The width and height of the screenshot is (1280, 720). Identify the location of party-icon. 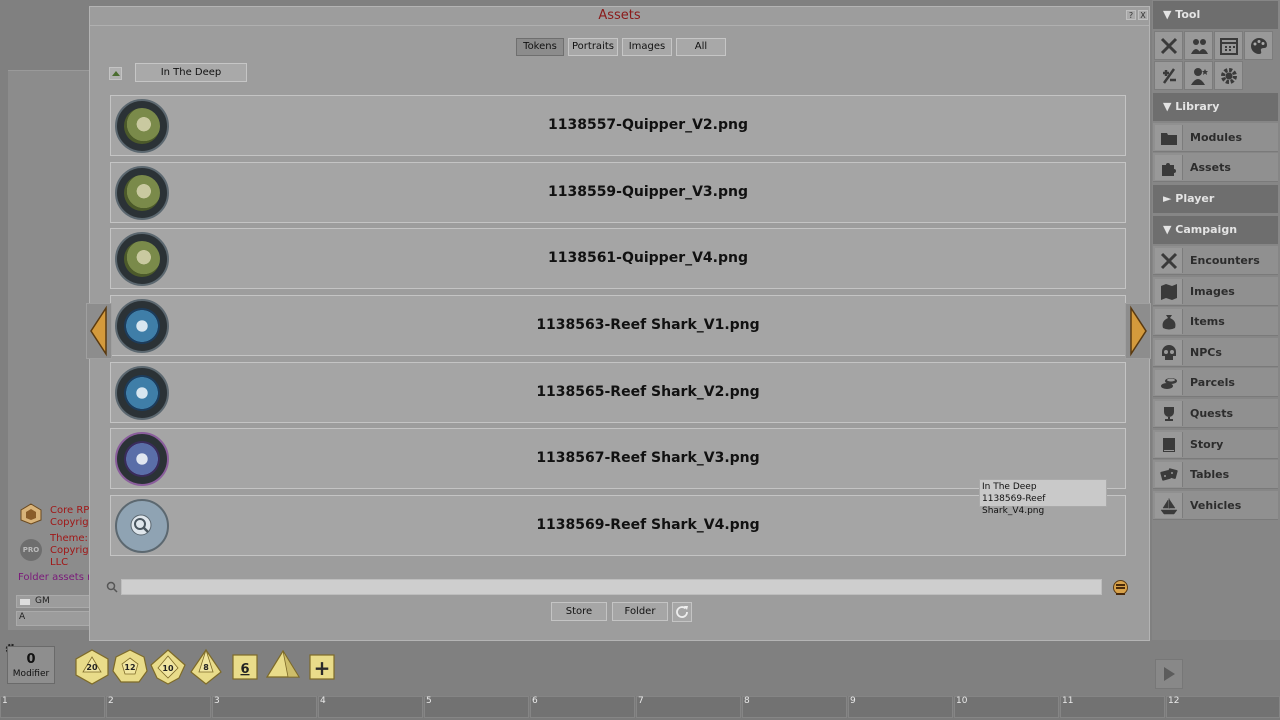
(1199, 46).